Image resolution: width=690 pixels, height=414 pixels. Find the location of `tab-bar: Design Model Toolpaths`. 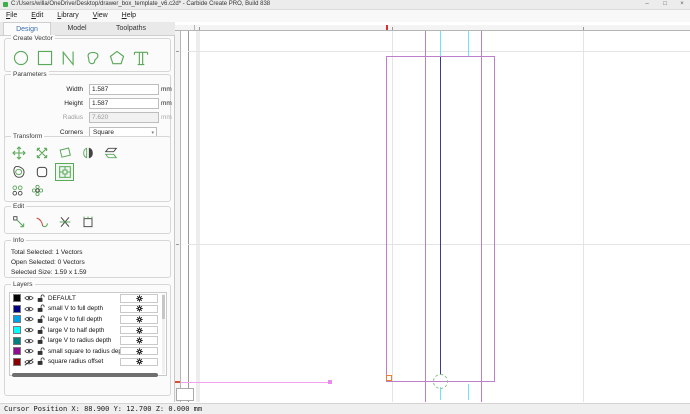

tab-bar: Design Model Toolpaths is located at coordinates (87, 29).